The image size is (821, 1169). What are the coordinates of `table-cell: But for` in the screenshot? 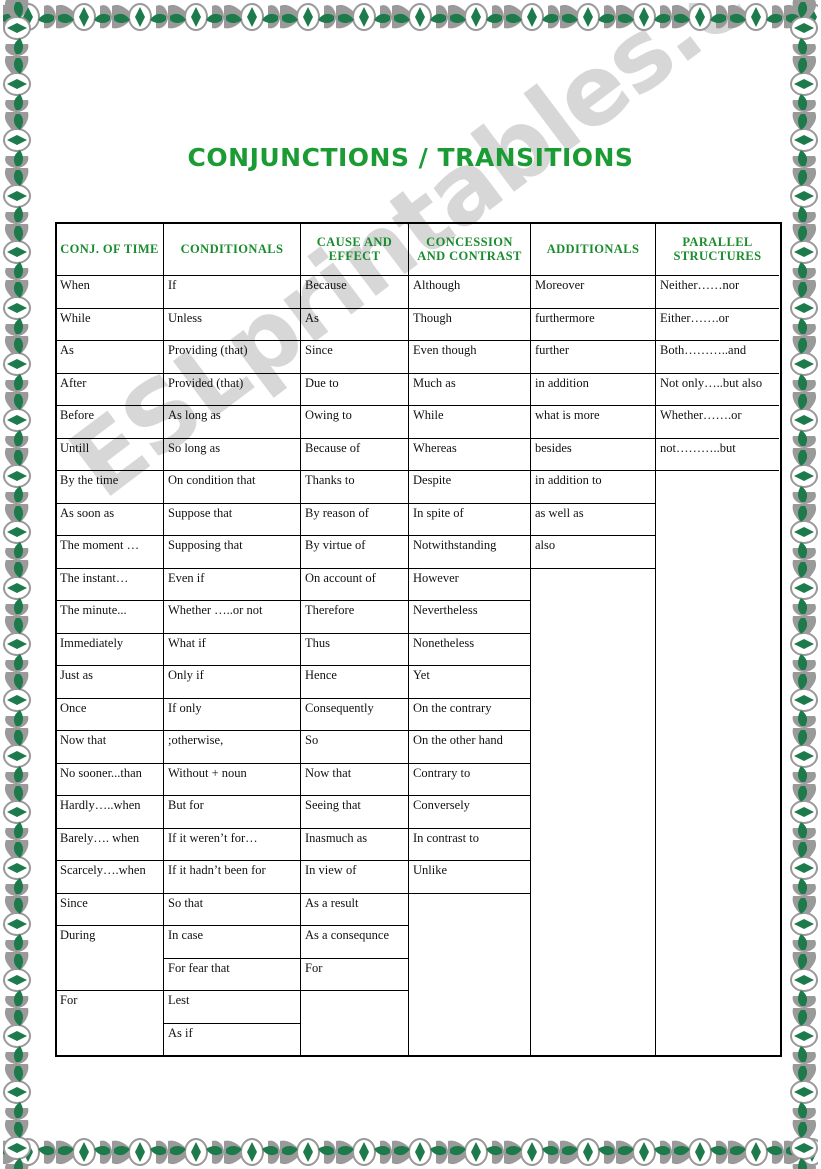 It's located at (232, 812).